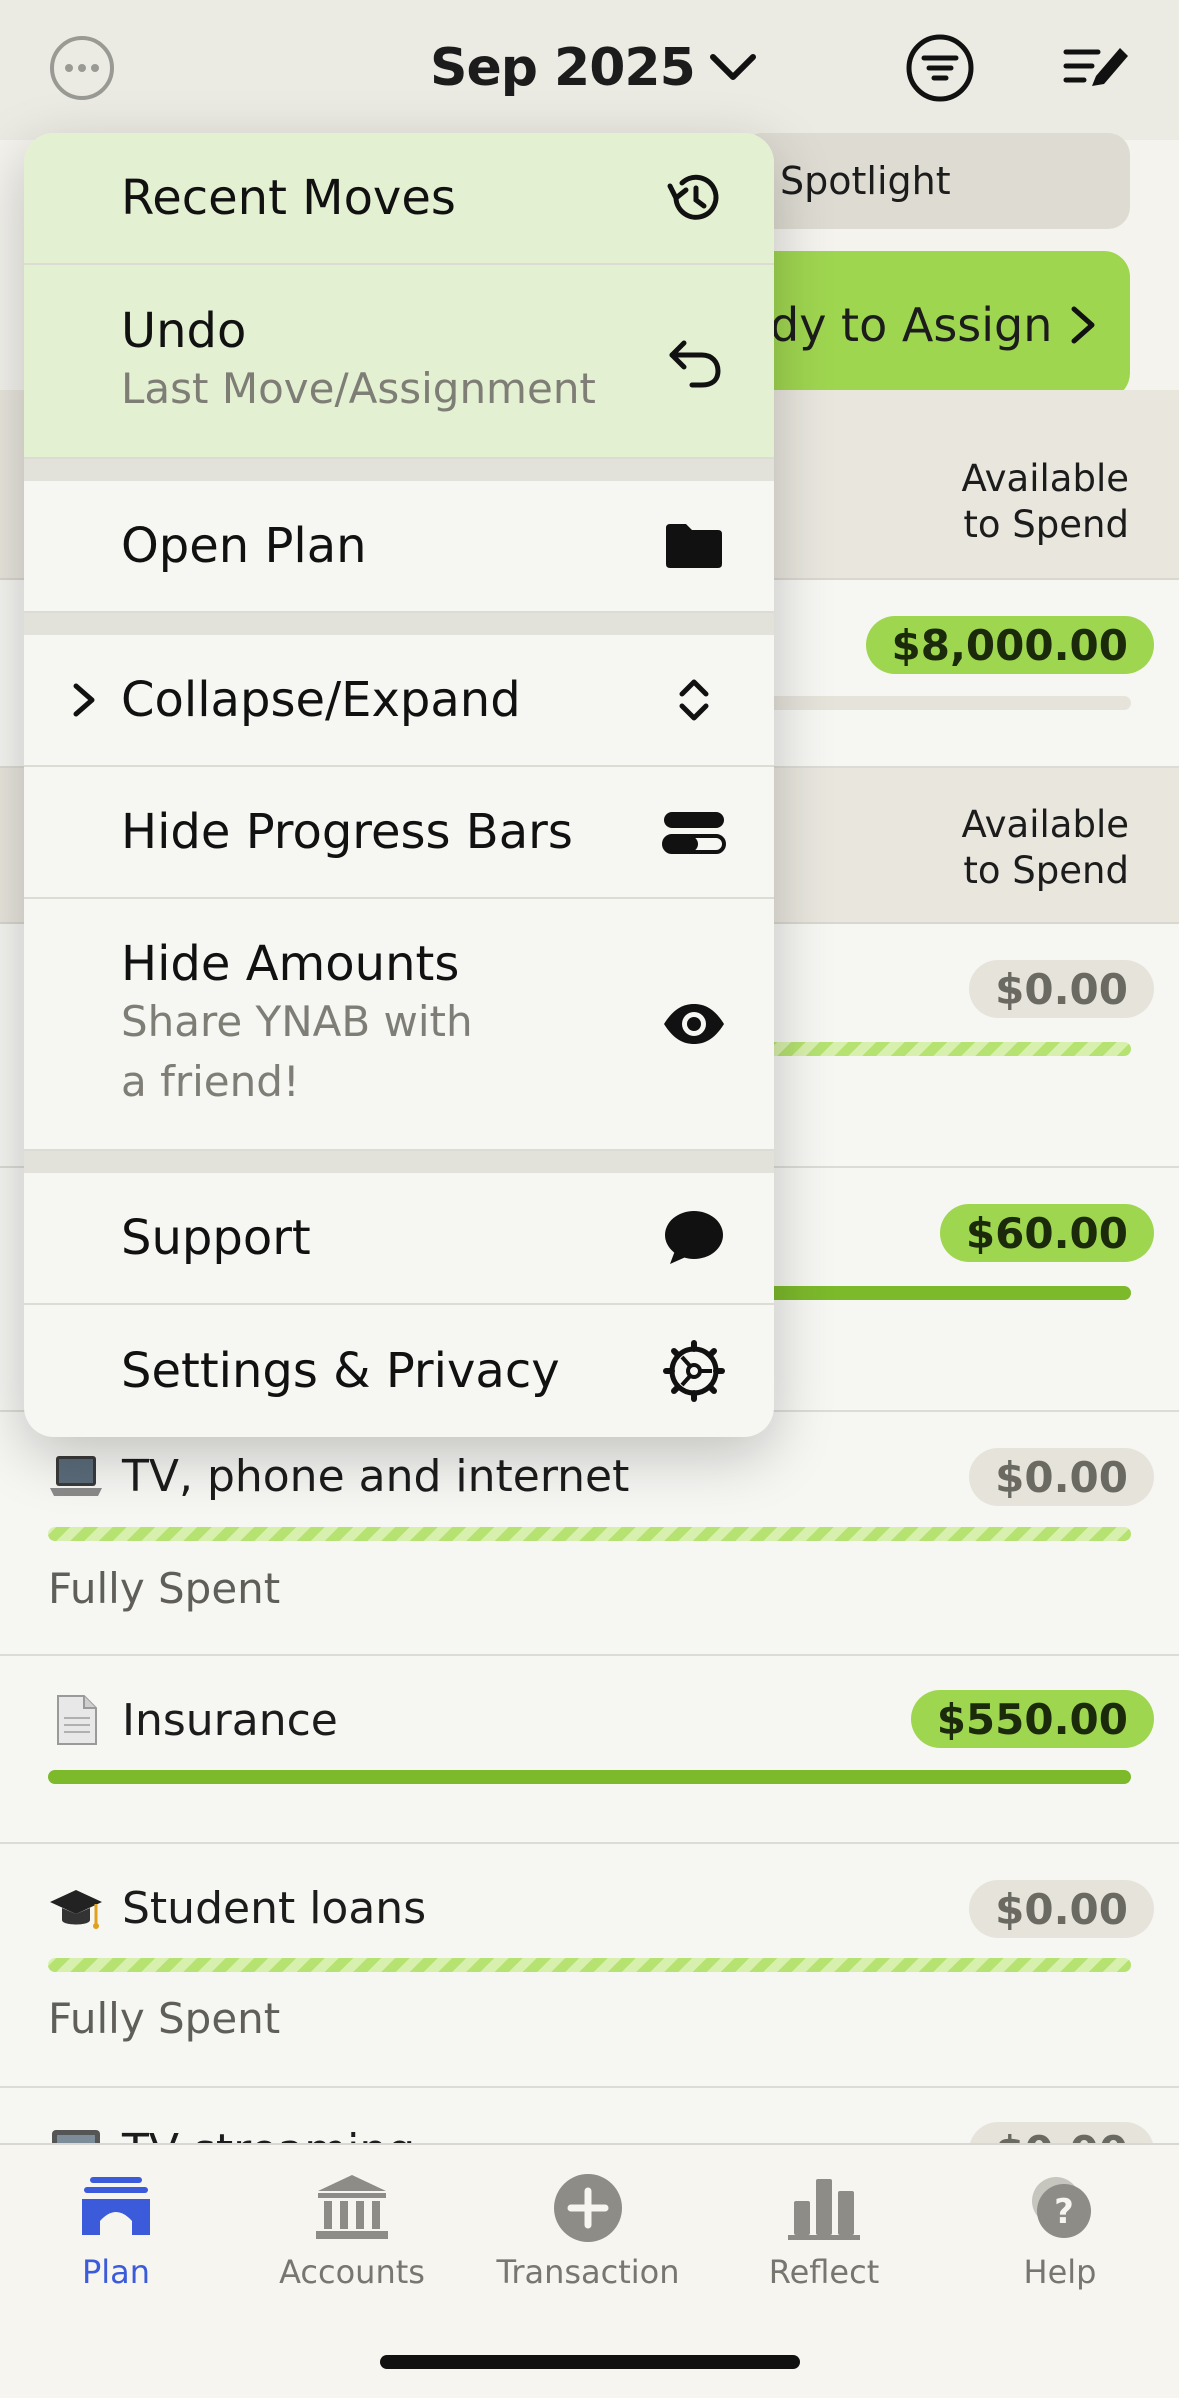  I want to click on menu-item-sublabel: Share YNAB with, so click(297, 1021).